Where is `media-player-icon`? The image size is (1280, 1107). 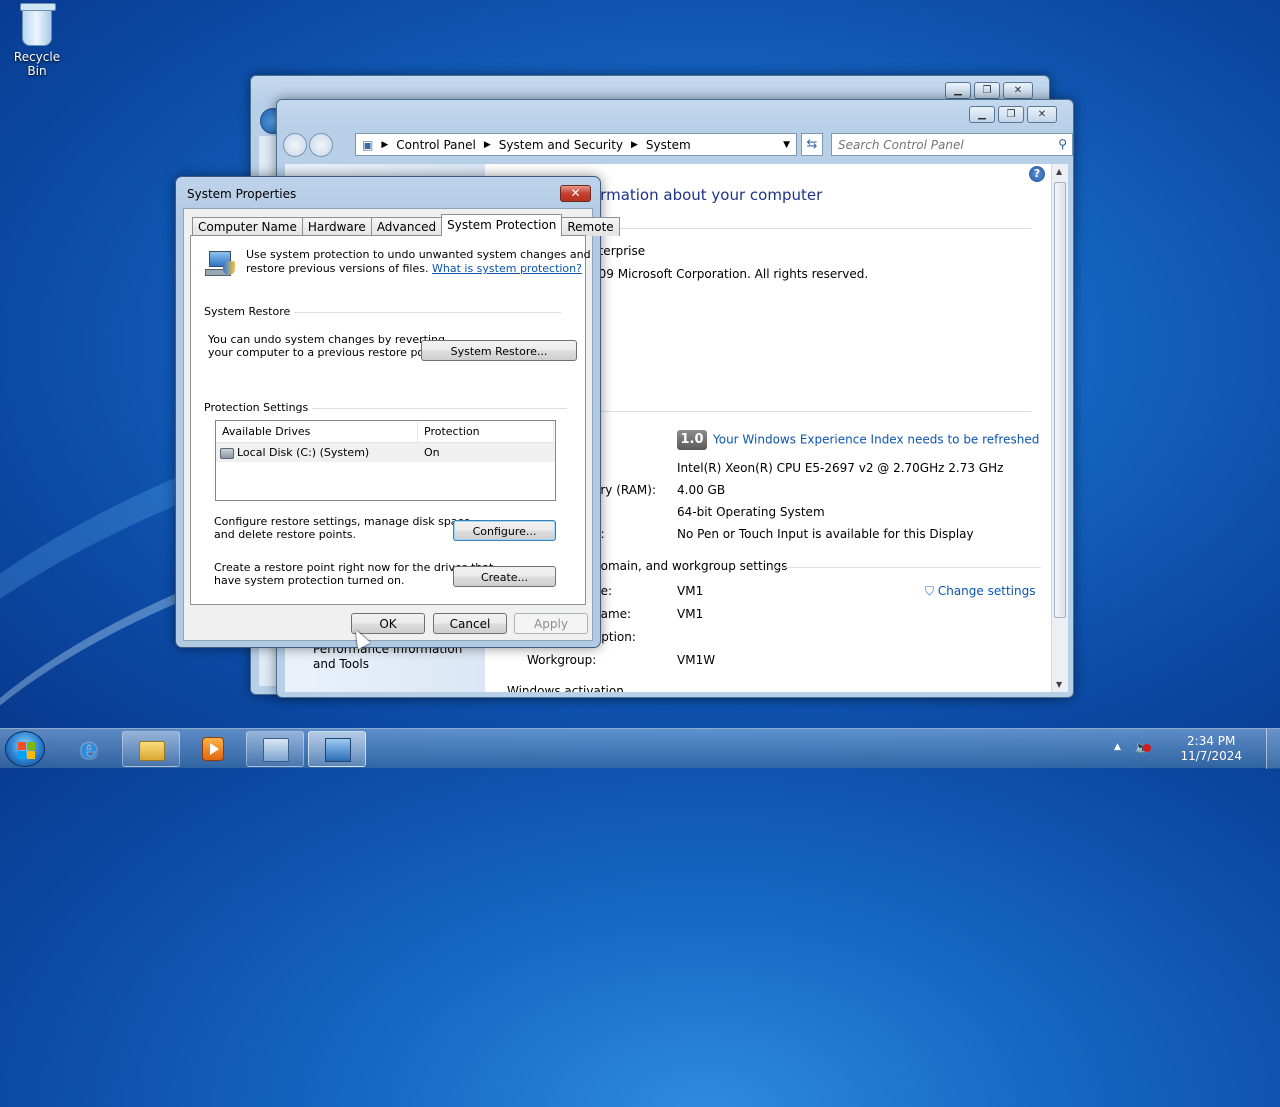 media-player-icon is located at coordinates (213, 749).